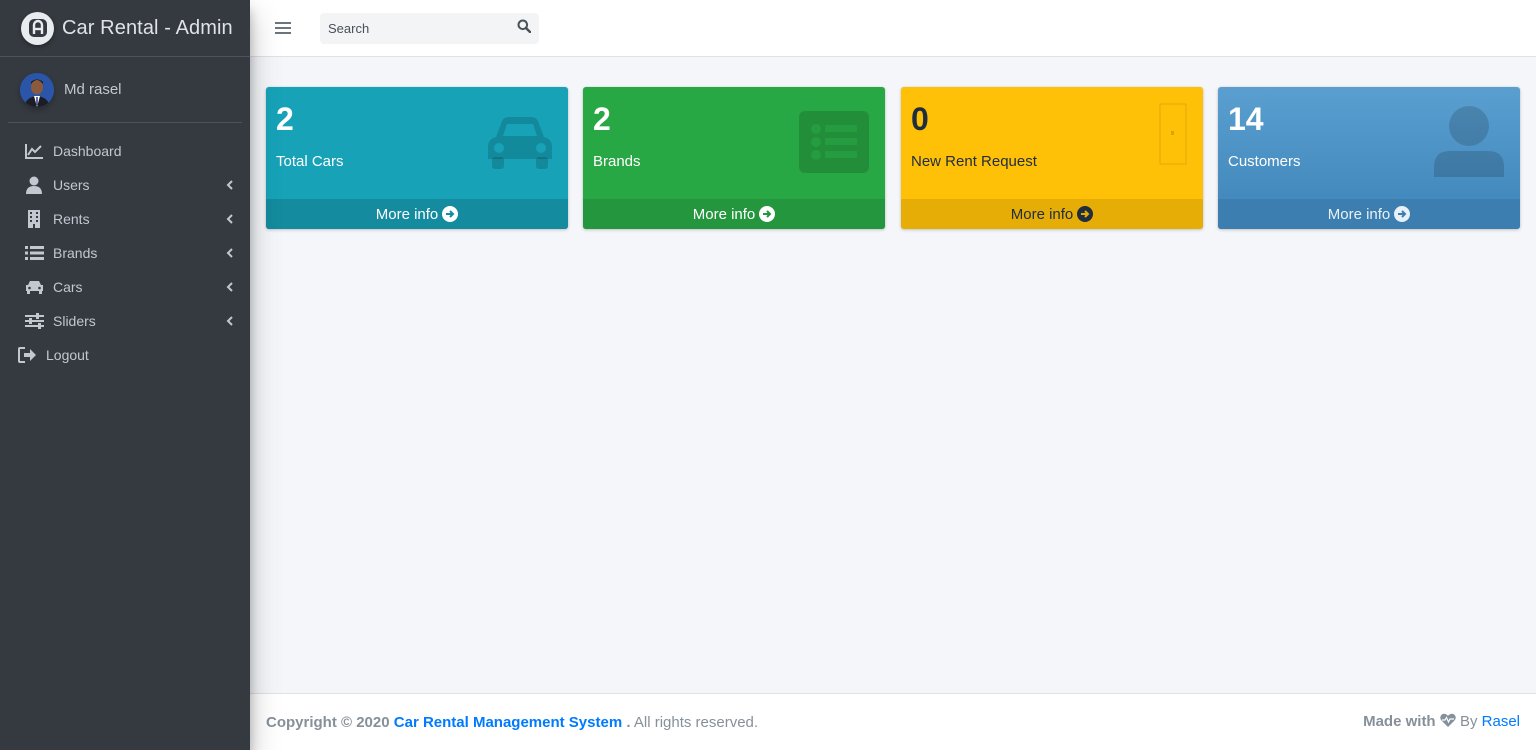 The image size is (1536, 750). Describe the element at coordinates (67, 355) in the screenshot. I see `sidebar-item-label: Logout` at that location.